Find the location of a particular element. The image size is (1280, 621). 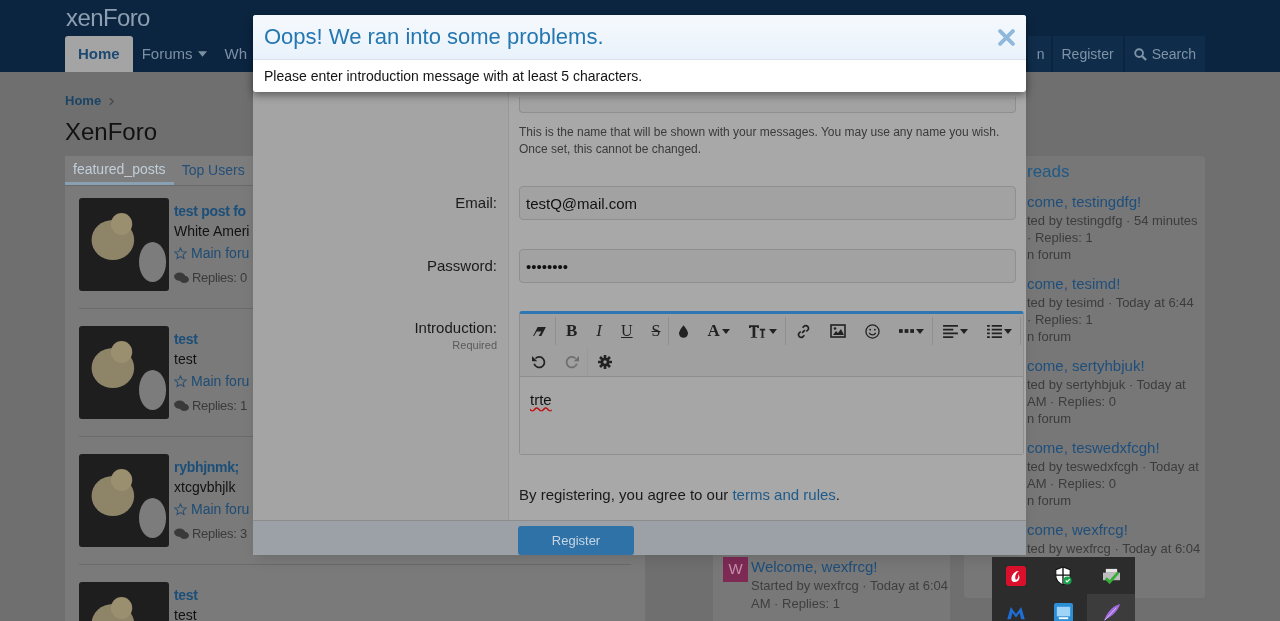

settings-icon is located at coordinates (605, 362).